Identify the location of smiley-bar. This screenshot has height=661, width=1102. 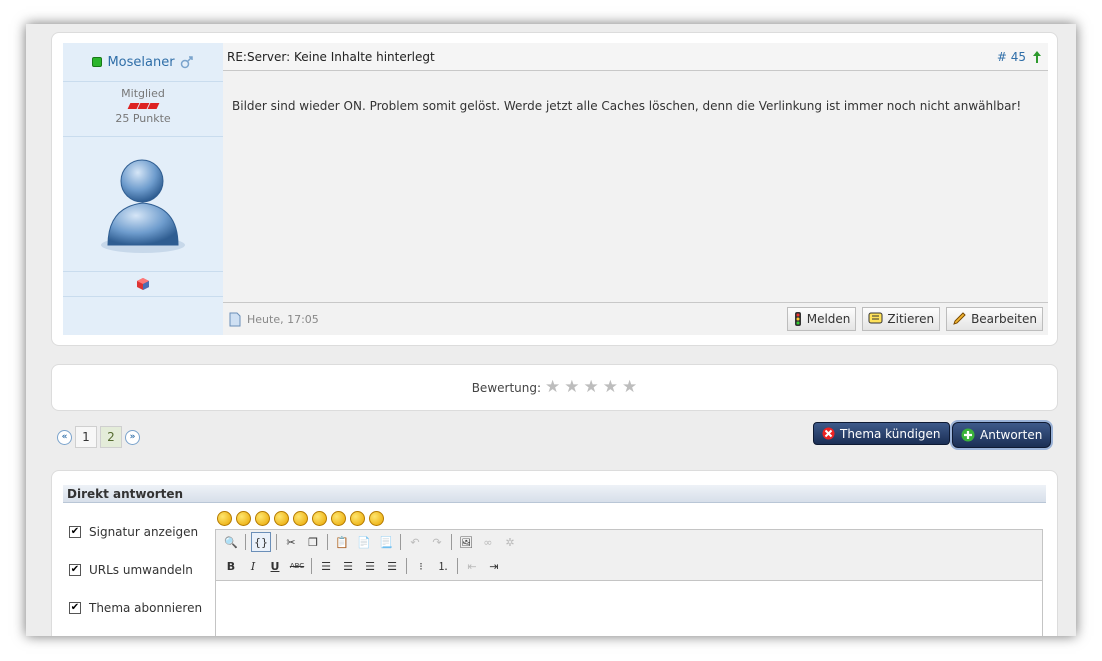
(300, 518).